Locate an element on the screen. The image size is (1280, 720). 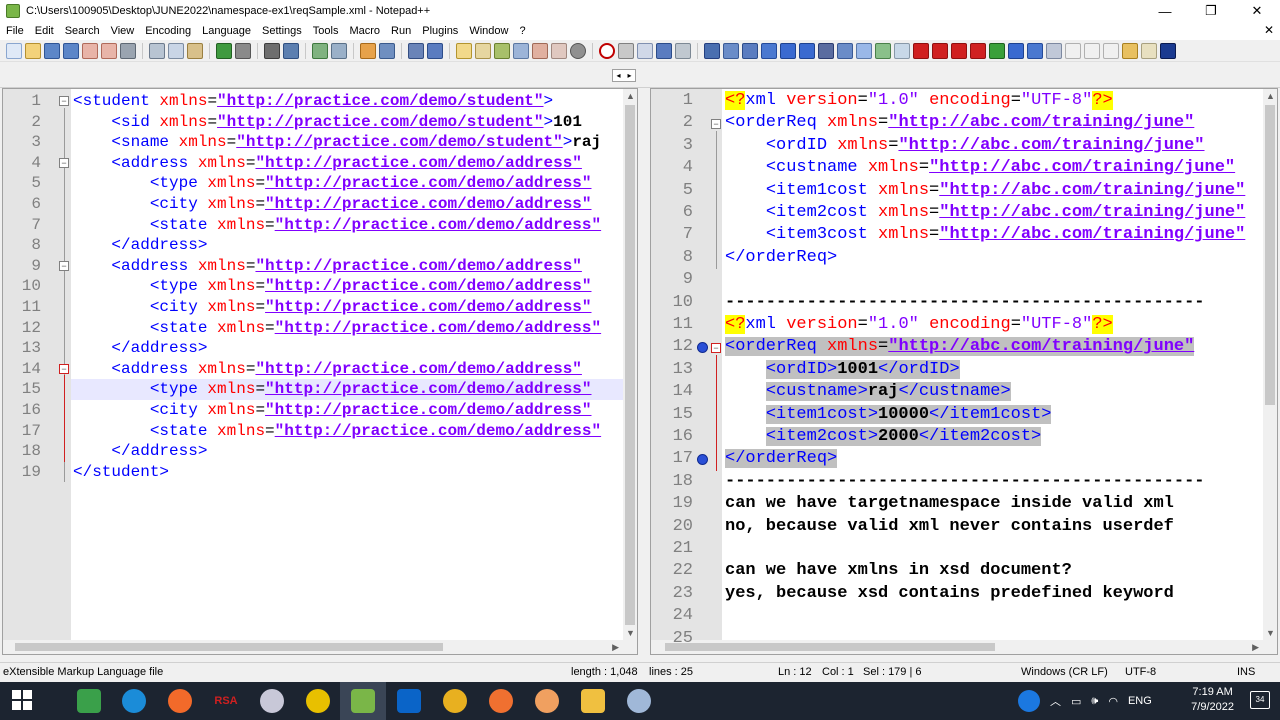
menu-edit: Edit is located at coordinates (44, 31).